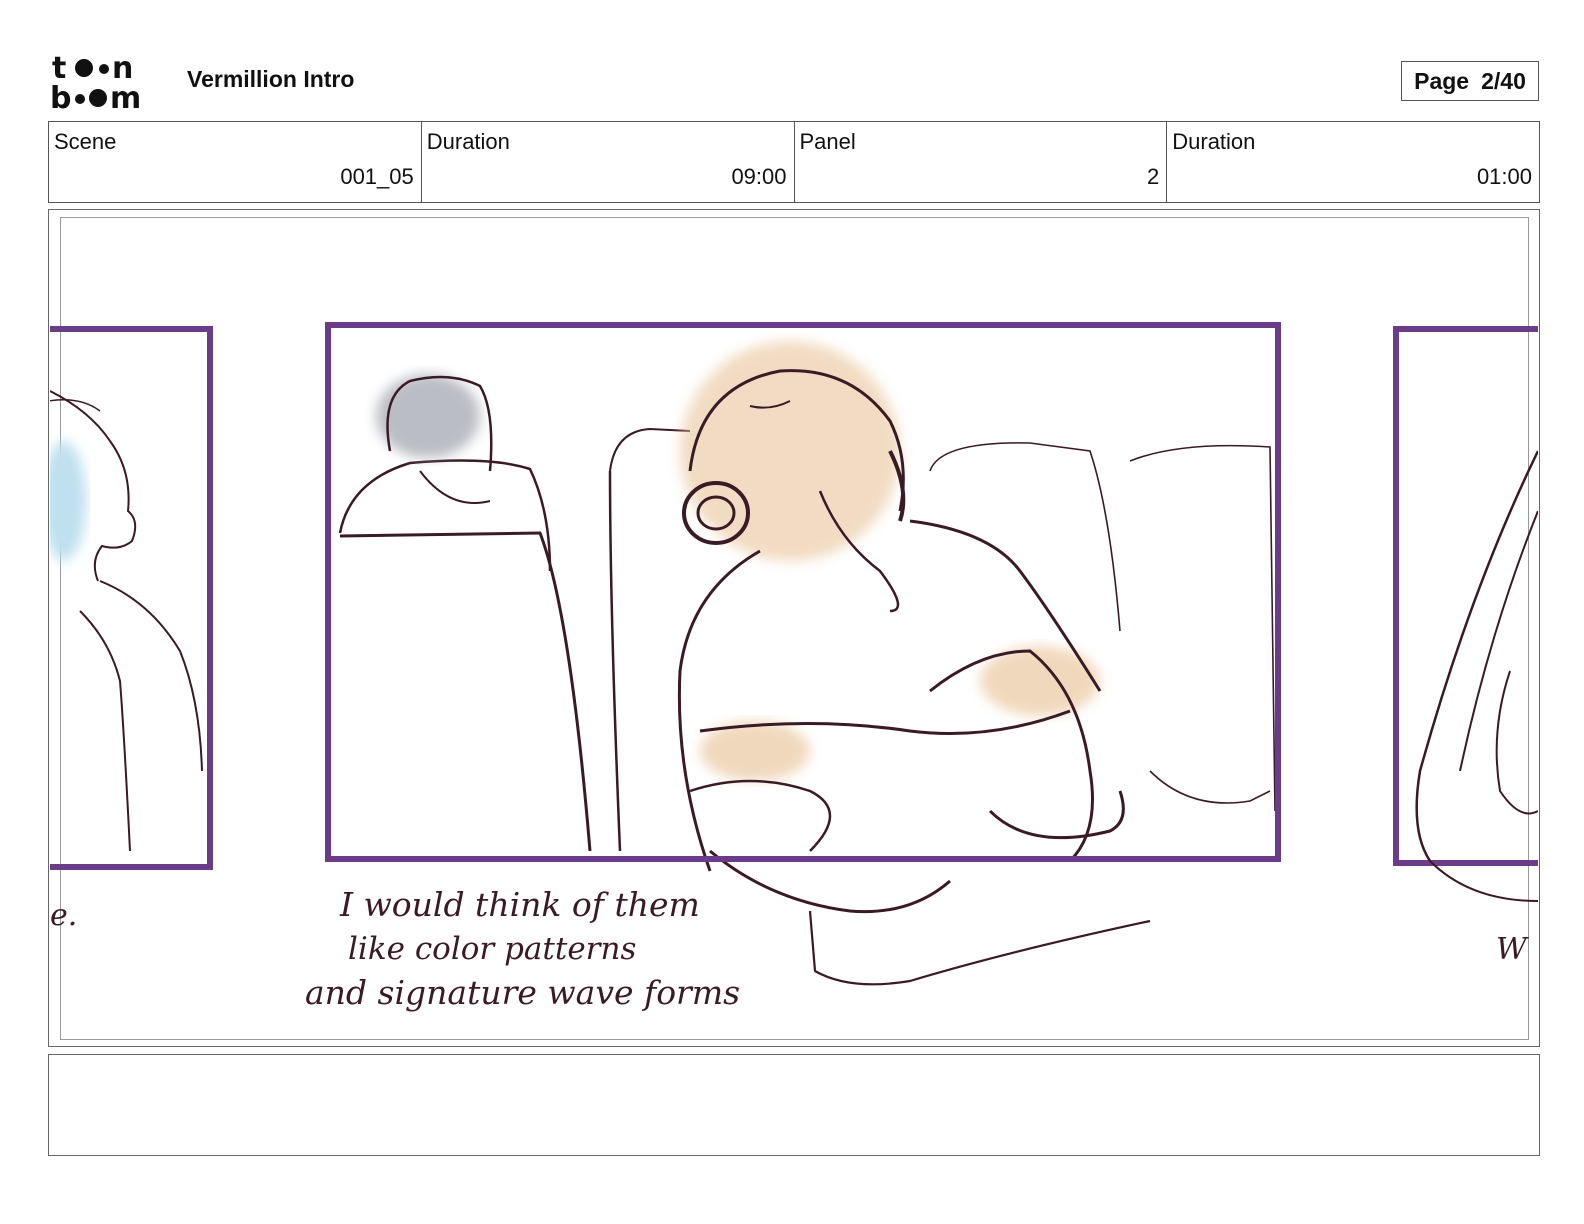 This screenshot has width=1584, height=1224. What do you see at coordinates (271, 79) in the screenshot?
I see `project-title: Vermillion Intro` at bounding box center [271, 79].